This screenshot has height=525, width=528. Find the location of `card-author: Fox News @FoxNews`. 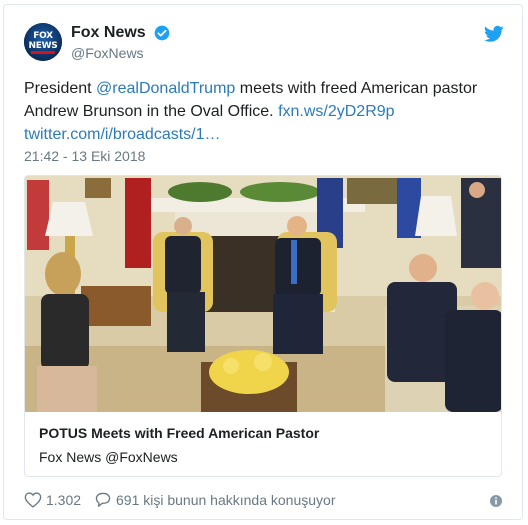

card-author: Fox News @FoxNews is located at coordinates (108, 457).